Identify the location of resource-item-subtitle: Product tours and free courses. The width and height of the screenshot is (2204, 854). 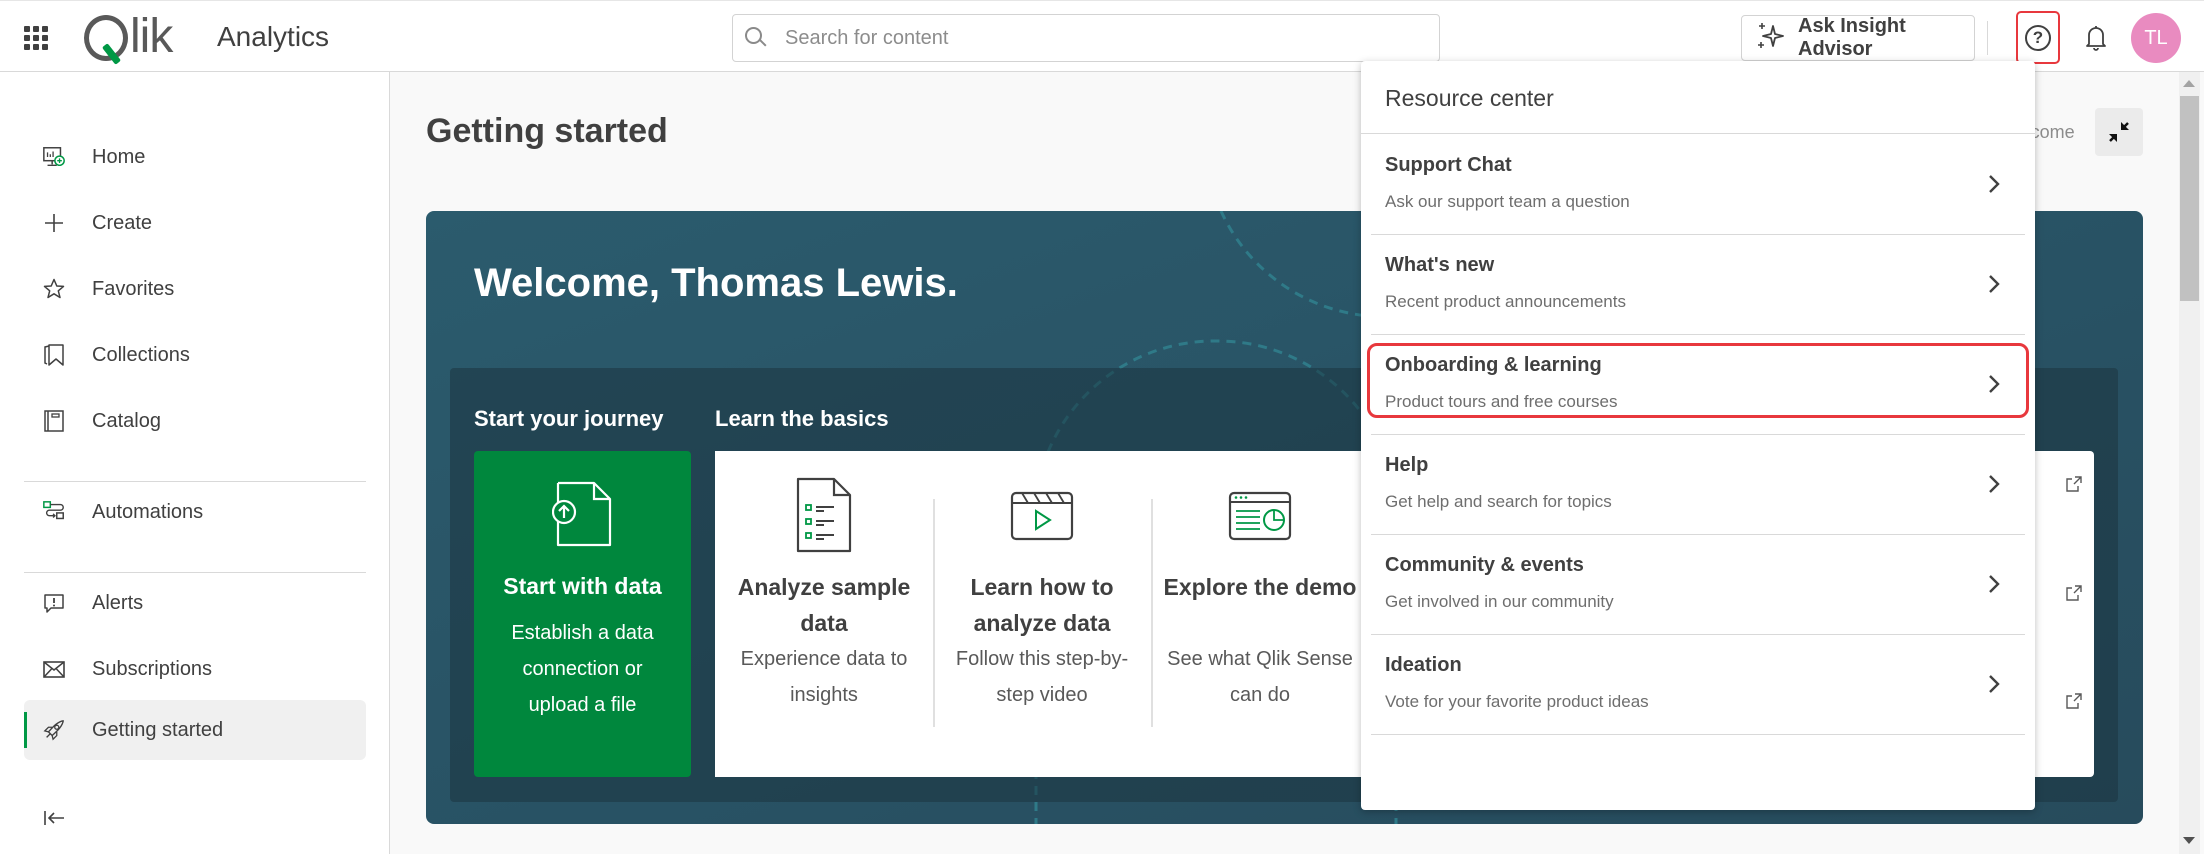
(1501, 401).